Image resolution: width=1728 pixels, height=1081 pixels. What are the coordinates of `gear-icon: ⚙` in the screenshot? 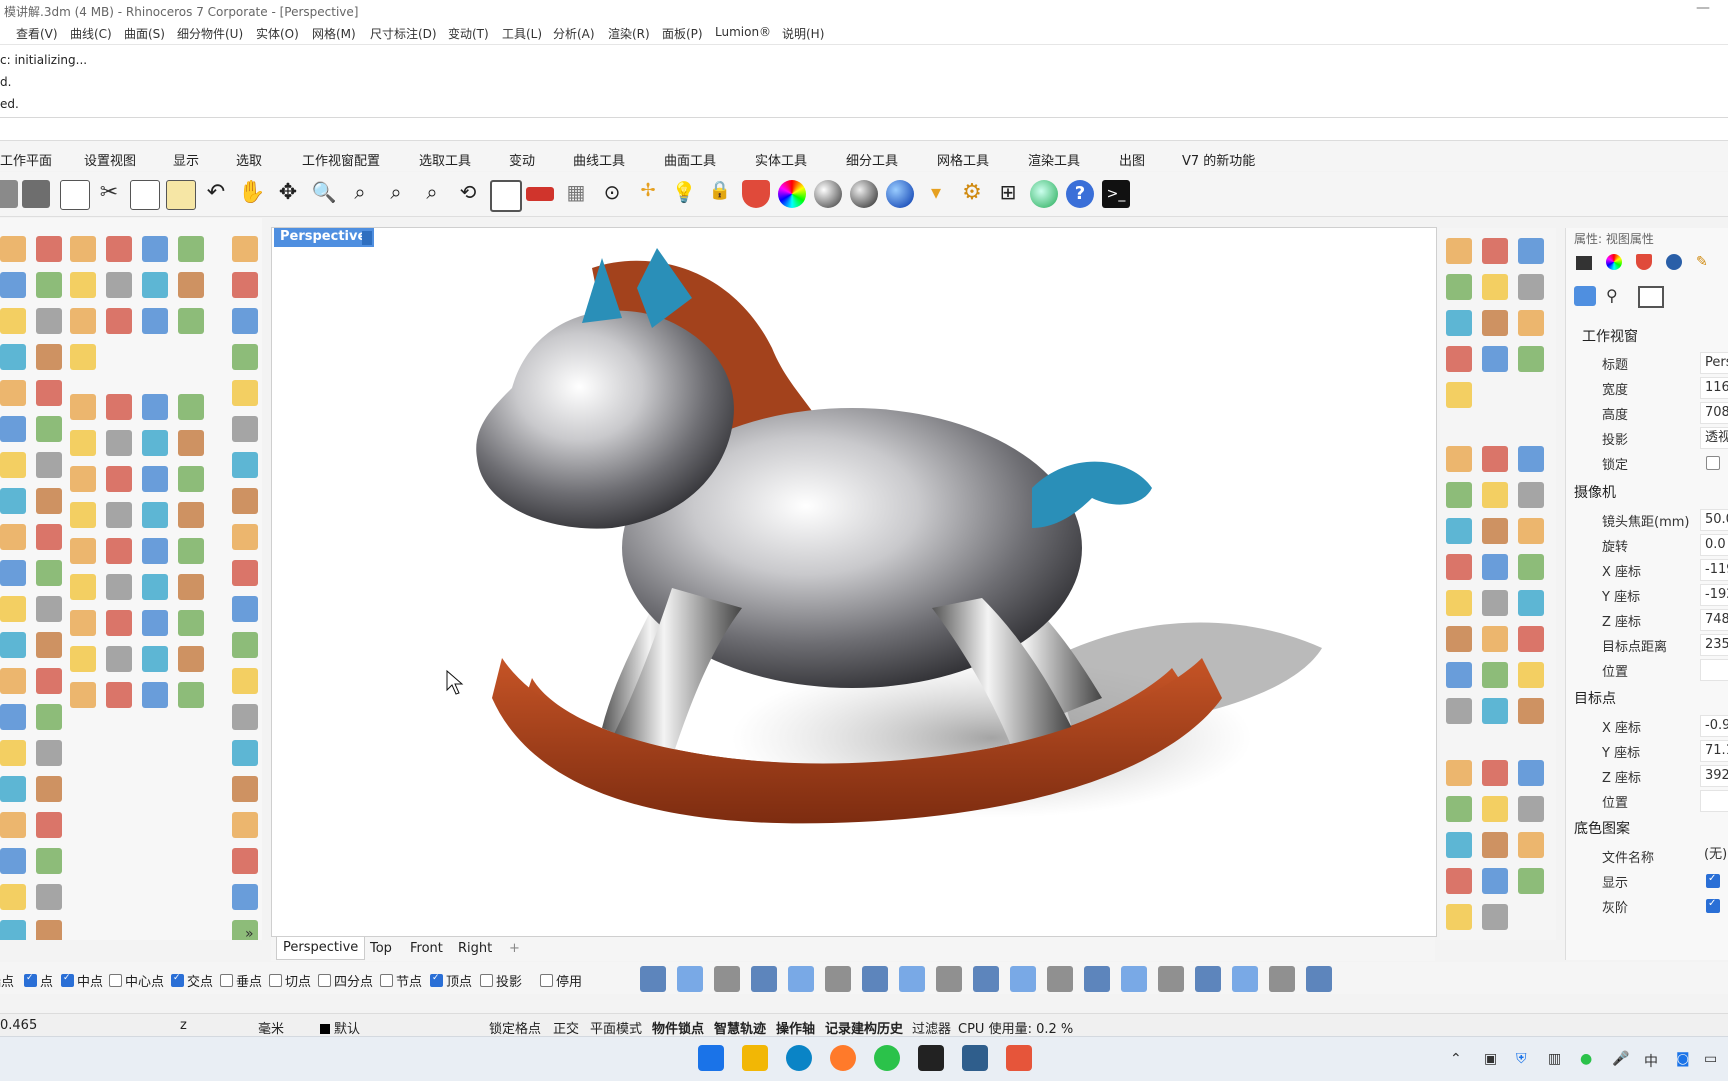 It's located at (972, 194).